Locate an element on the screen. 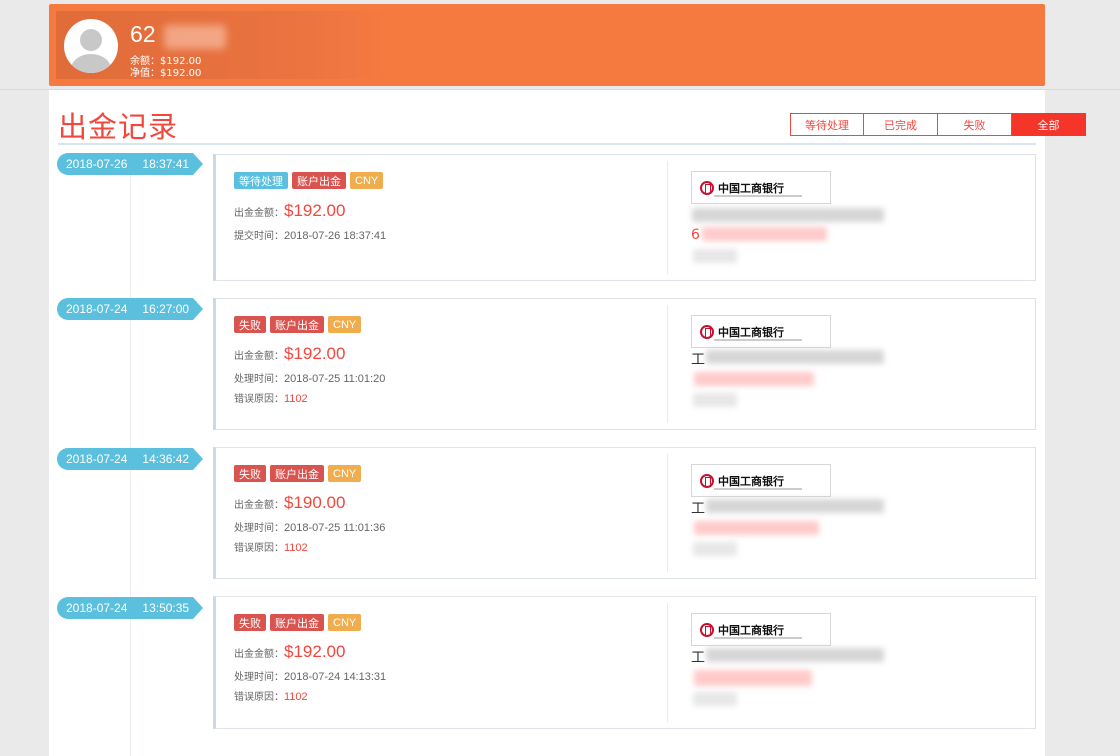 This screenshot has height=756, width=1120. record-badges: 等待处理 账户出金 CNY is located at coordinates (309, 180).